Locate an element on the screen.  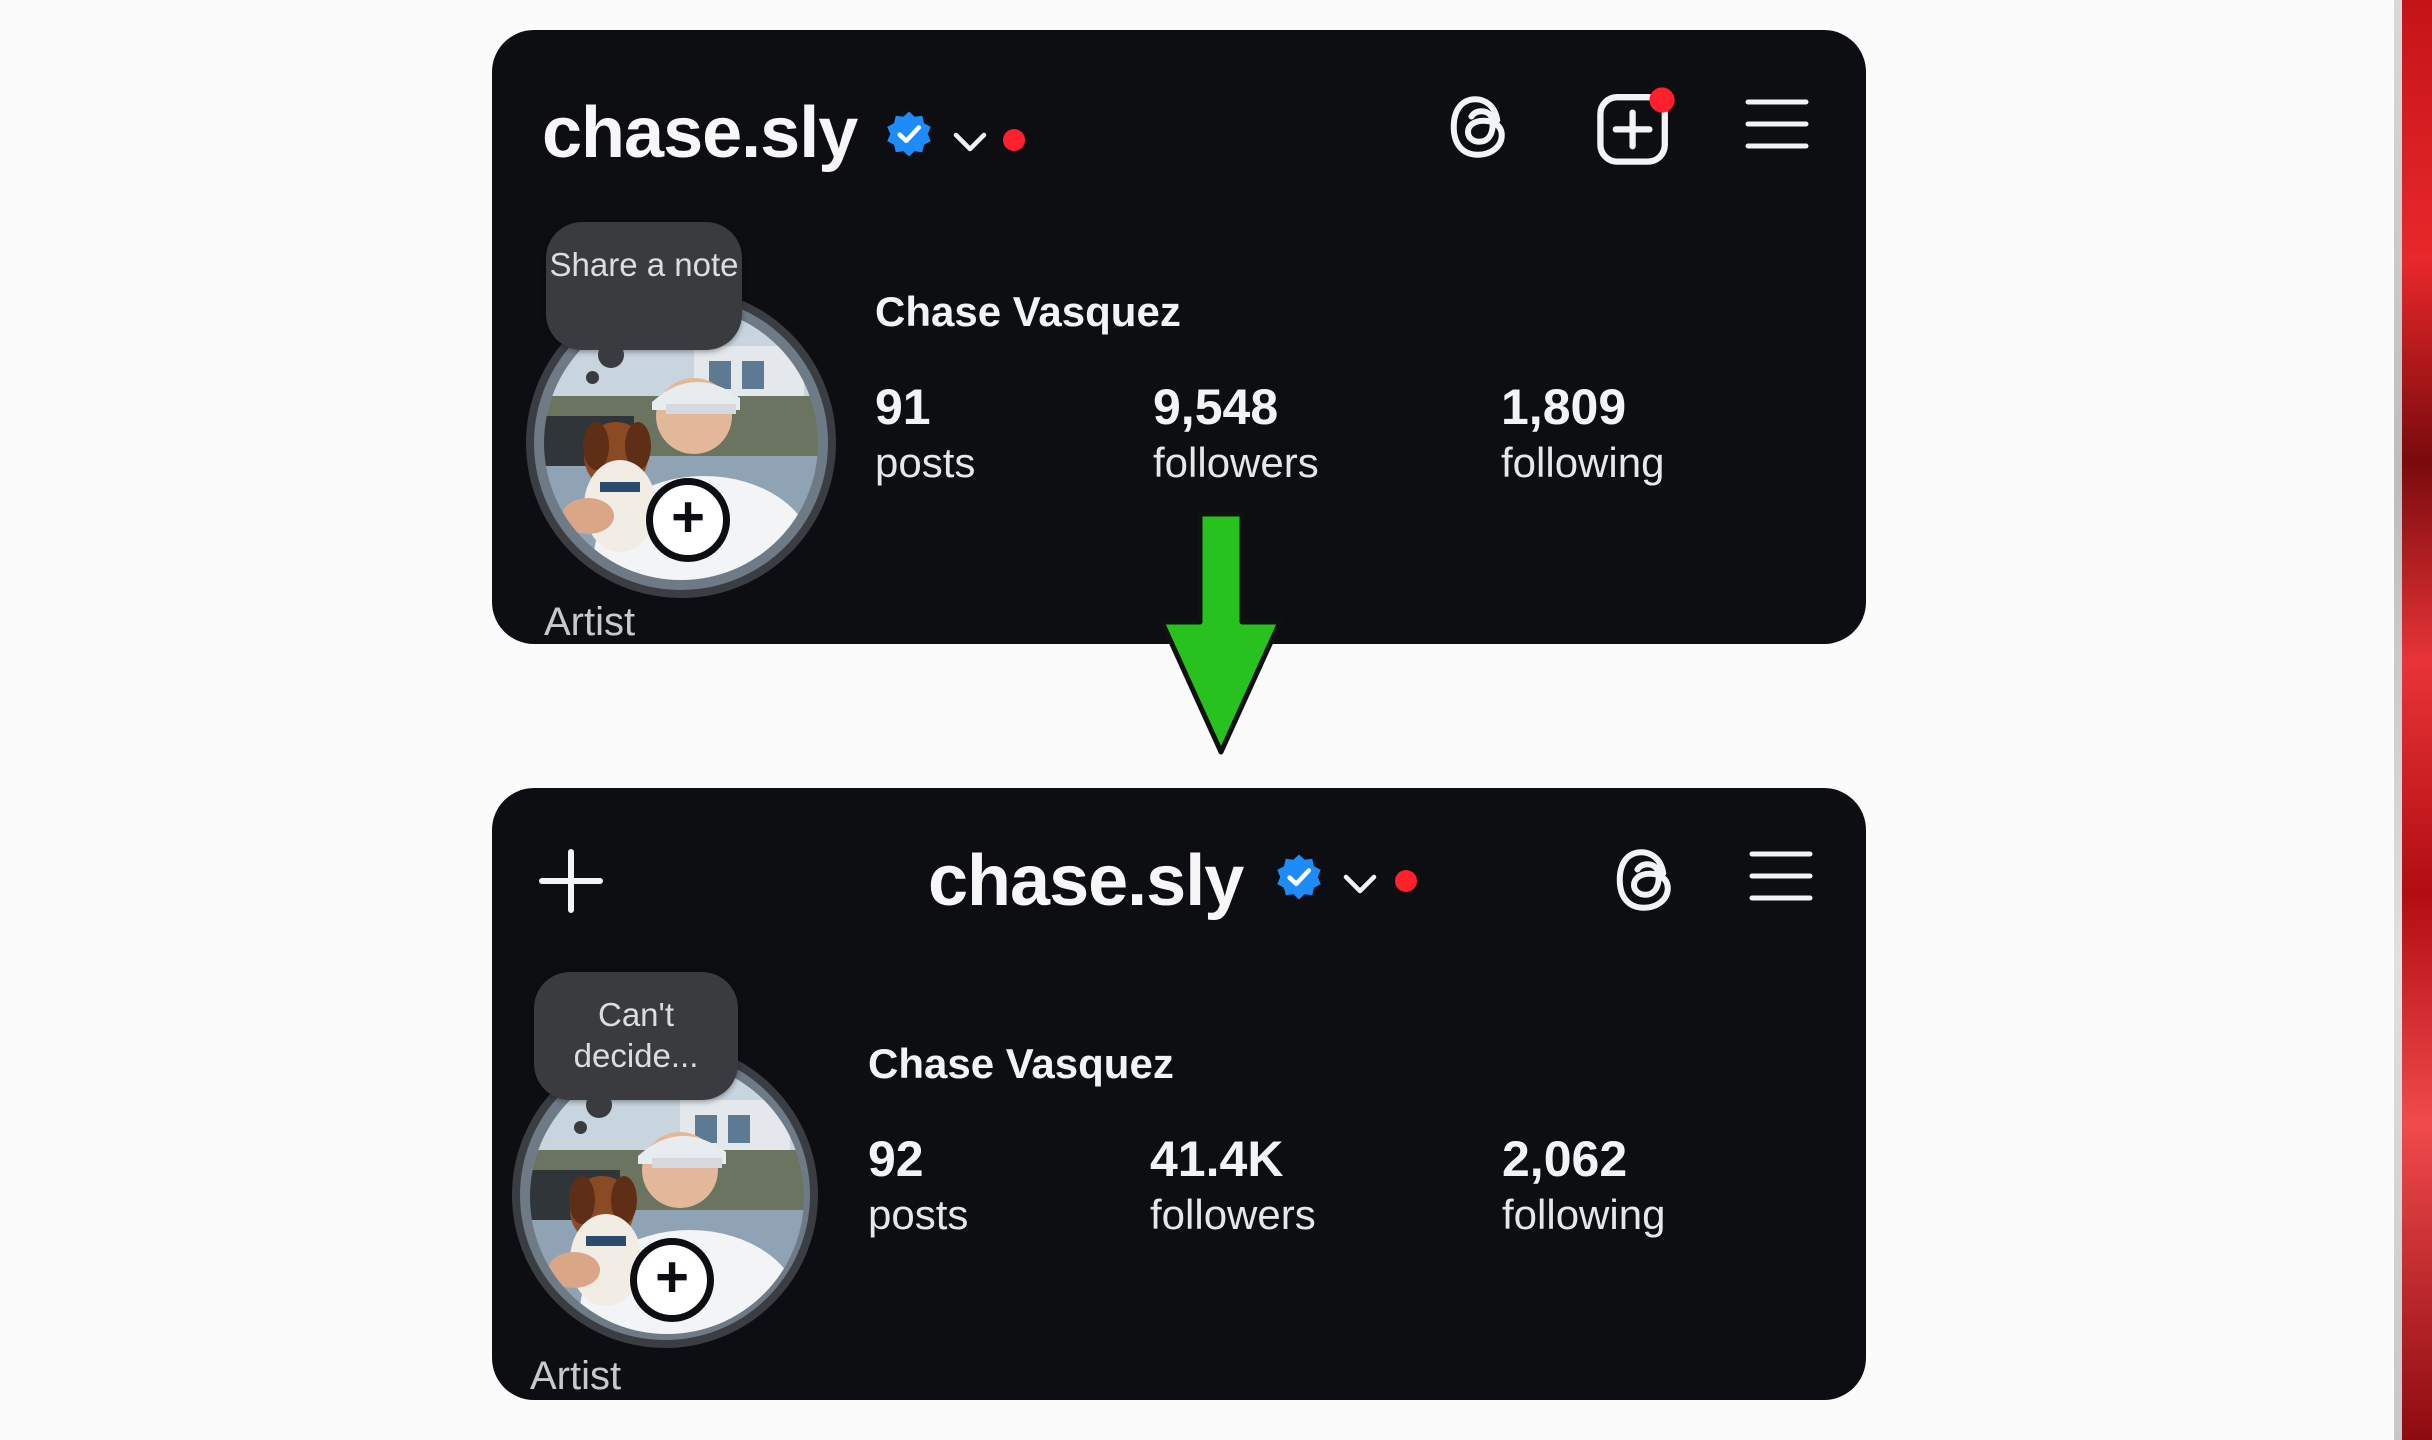
followers-count: 41.4K is located at coordinates (1216, 1159).